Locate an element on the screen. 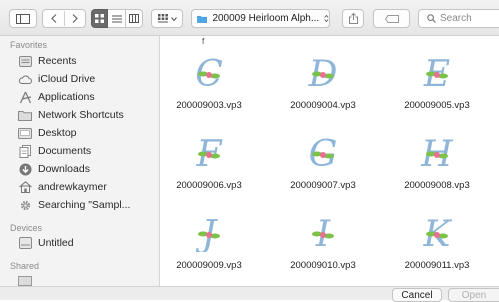 This screenshot has width=499, height=302. sidebar-item-icloud-drive: iCloud Drive is located at coordinates (56, 79).